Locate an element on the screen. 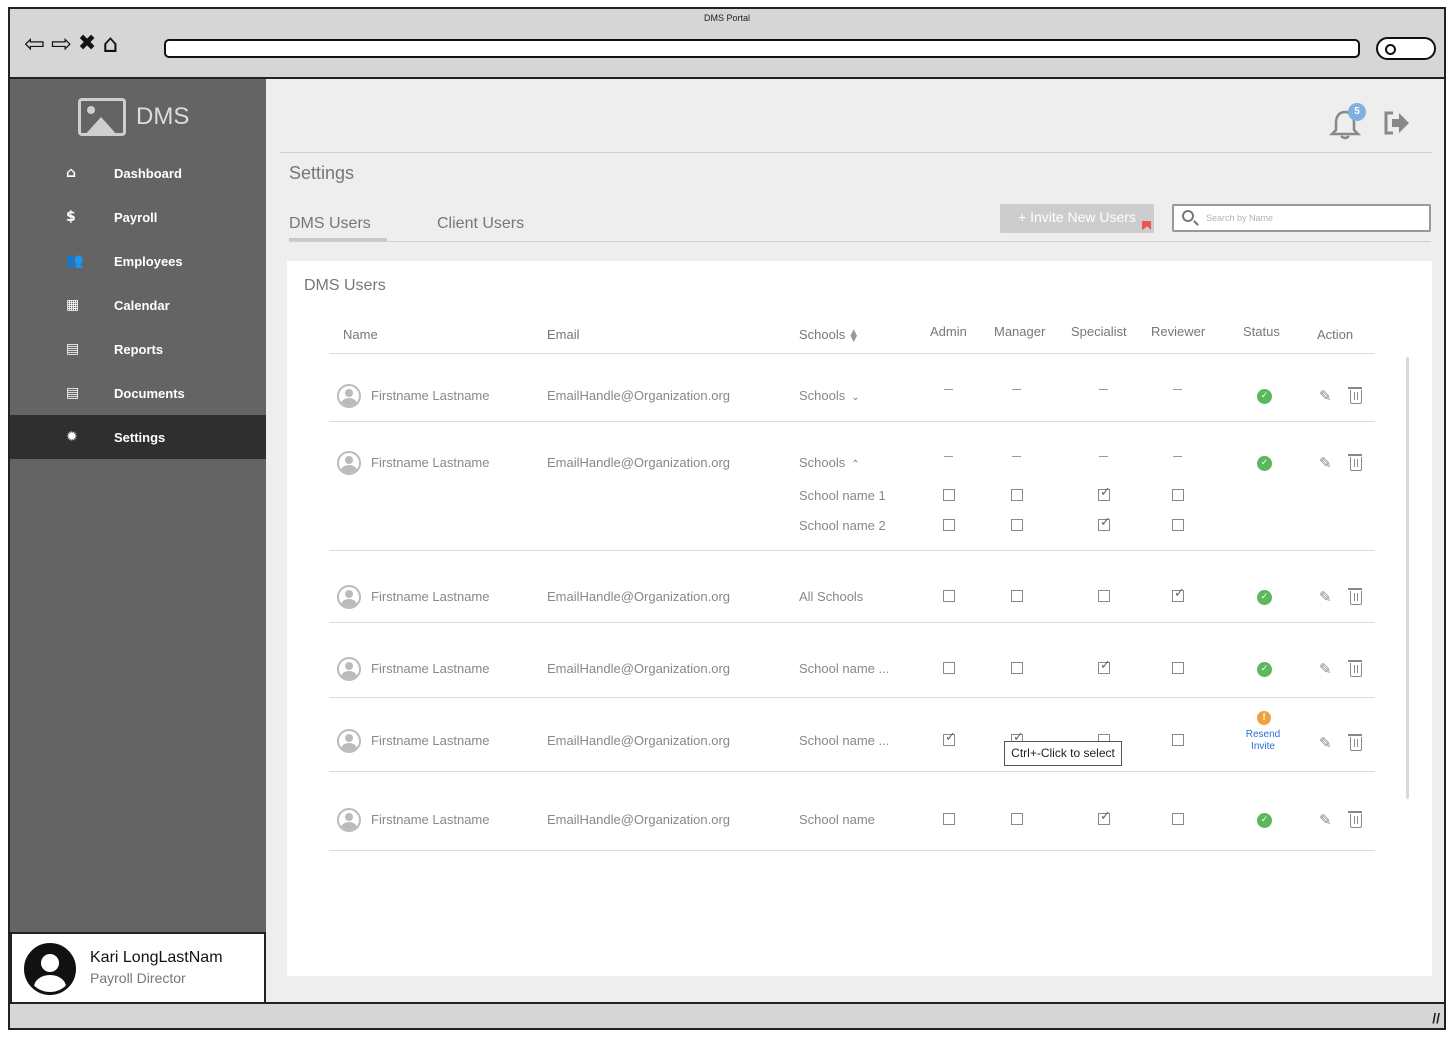 Image resolution: width=1456 pixels, height=1042 pixels. back-arrow-icon: ⇦ is located at coordinates (34, 44).